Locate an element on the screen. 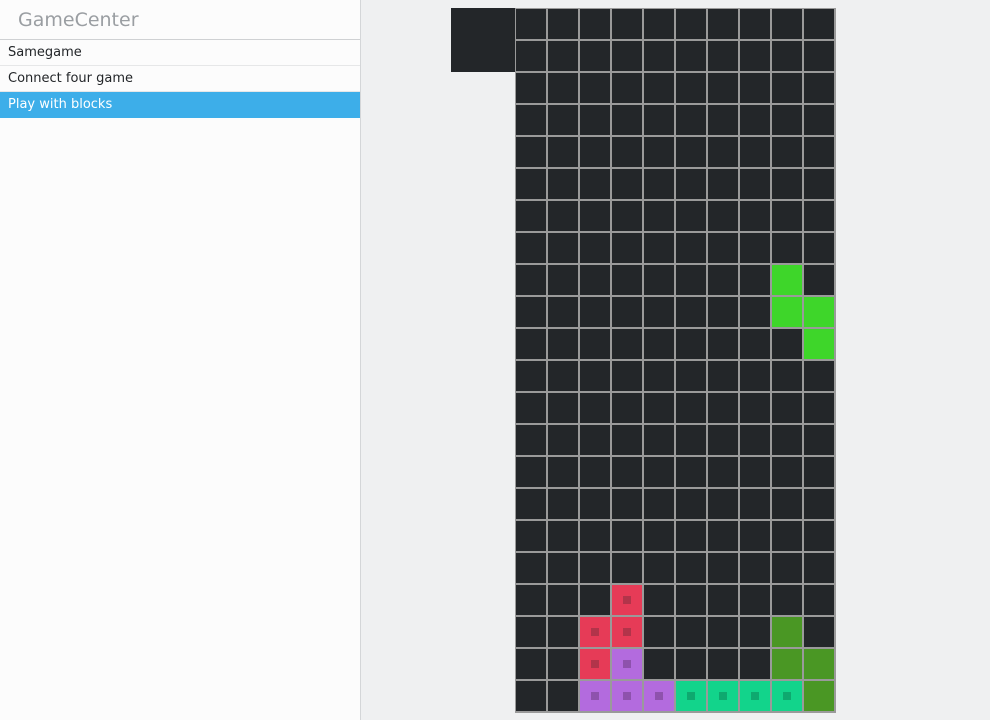  menu-item-play-with-blocks: Play with blocks is located at coordinates (180, 105).